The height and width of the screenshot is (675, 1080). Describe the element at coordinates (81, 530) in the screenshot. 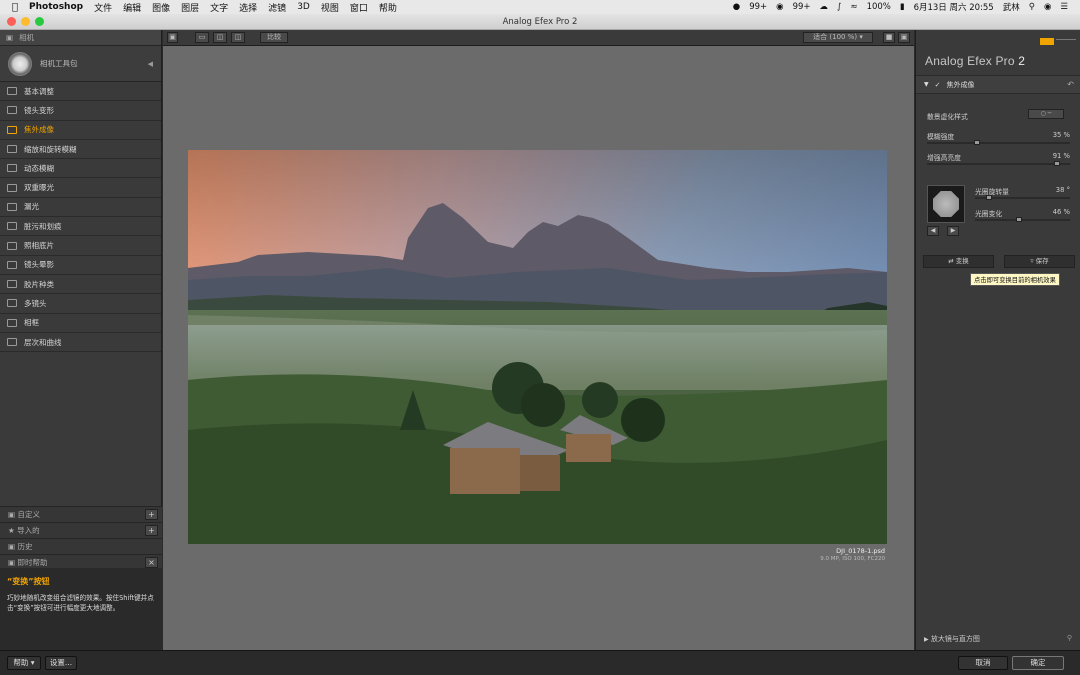

I see `imported-section: ★ 导入的 +` at that location.